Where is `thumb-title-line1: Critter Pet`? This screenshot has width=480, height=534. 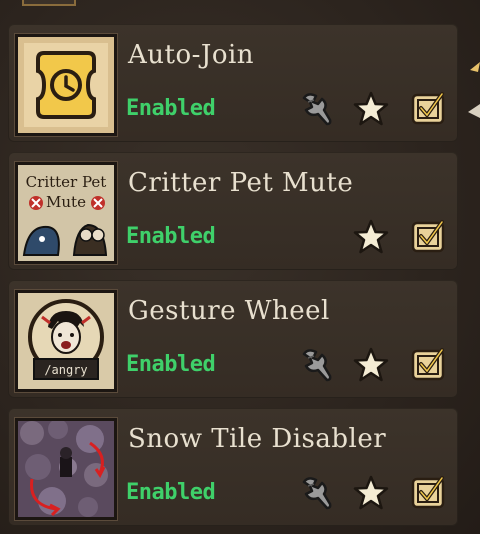
thumb-title-line1: Critter Pet is located at coordinates (66, 182).